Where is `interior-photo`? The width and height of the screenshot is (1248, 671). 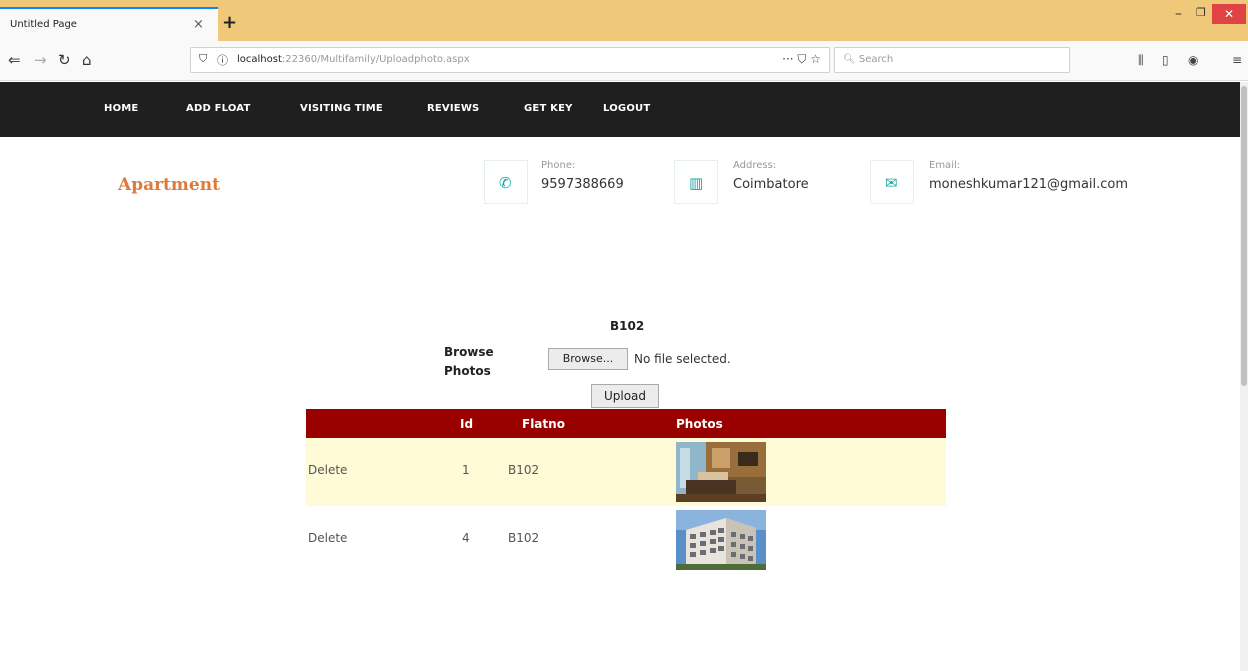 interior-photo is located at coordinates (721, 472).